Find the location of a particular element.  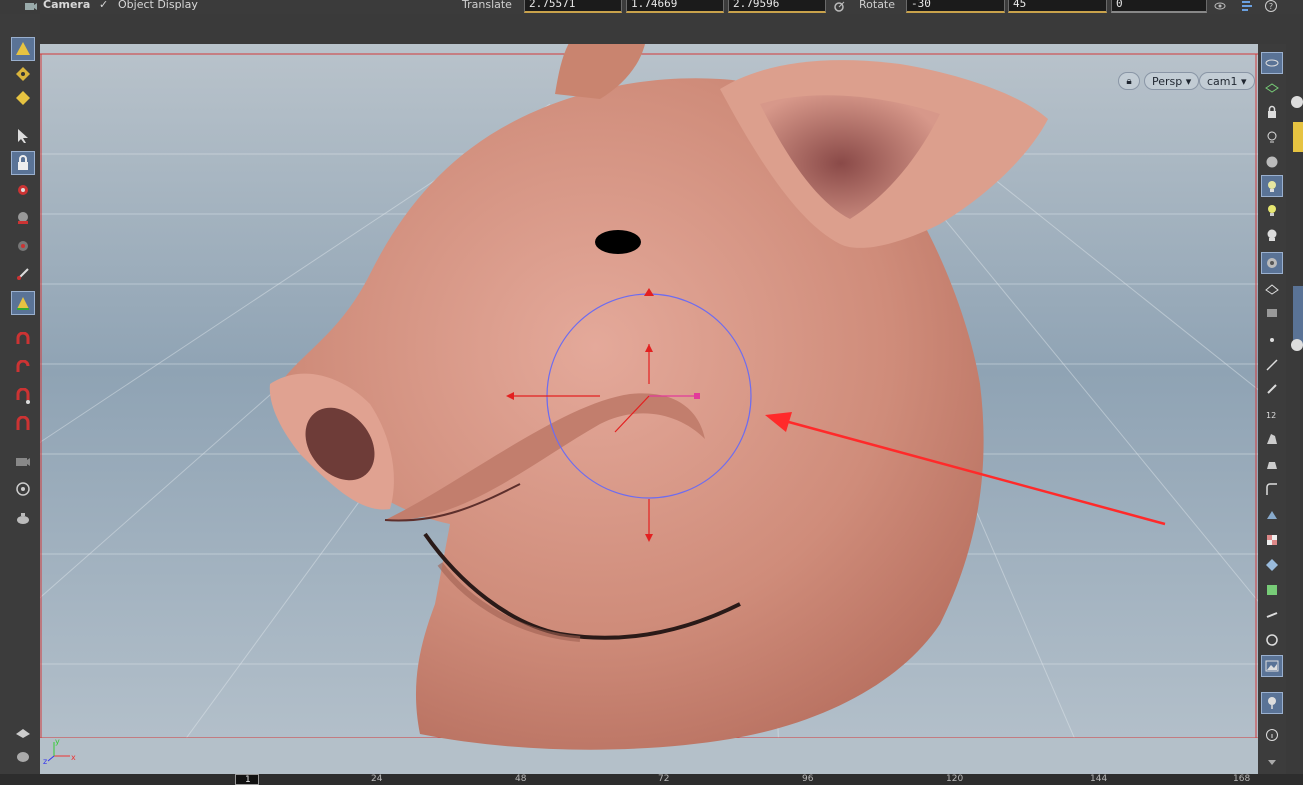

pin-icon is located at coordinates (1272, 703).